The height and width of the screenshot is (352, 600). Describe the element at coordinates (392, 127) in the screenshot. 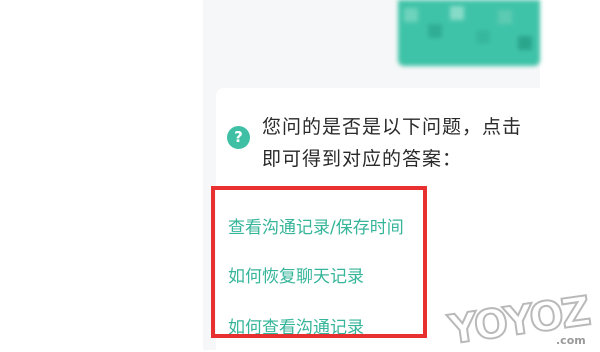

I see `prompt-text-line-1: 您问的是否是以下问题，点击` at that location.